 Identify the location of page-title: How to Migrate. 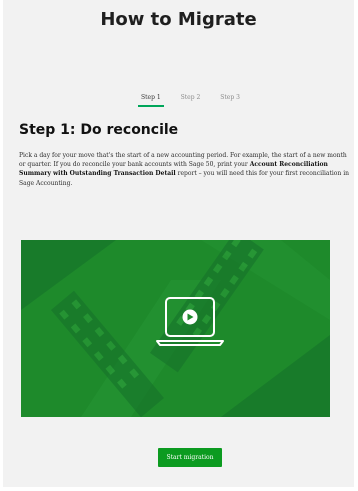
(178, 19).